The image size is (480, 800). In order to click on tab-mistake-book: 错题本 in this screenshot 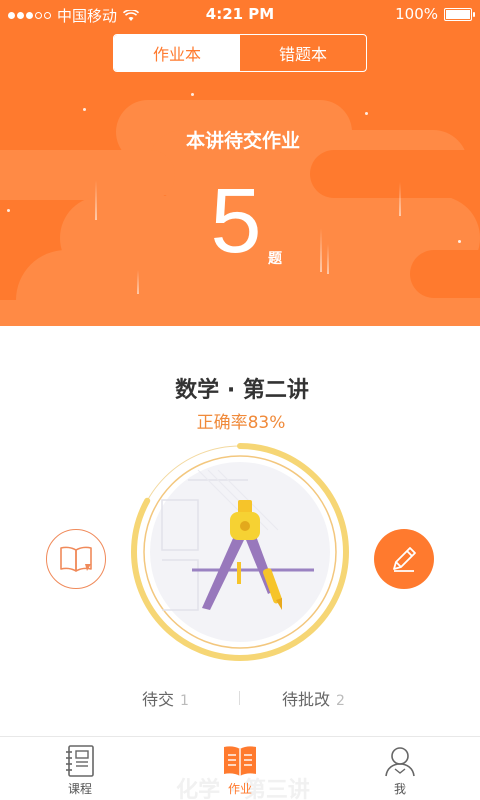, I will do `click(303, 53)`.